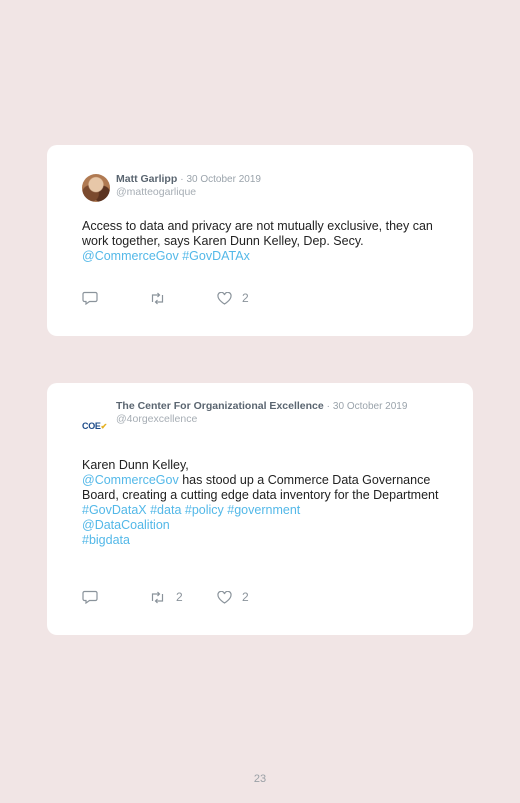  I want to click on hashtag-link: #GovDATAx, so click(216, 256).